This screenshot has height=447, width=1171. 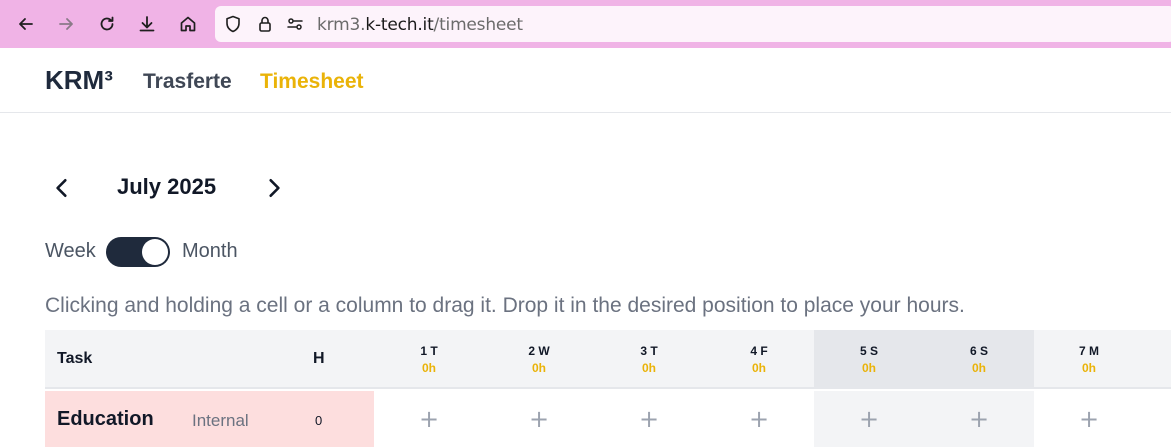 I want to click on day-label: 5 S, so click(x=868, y=351).